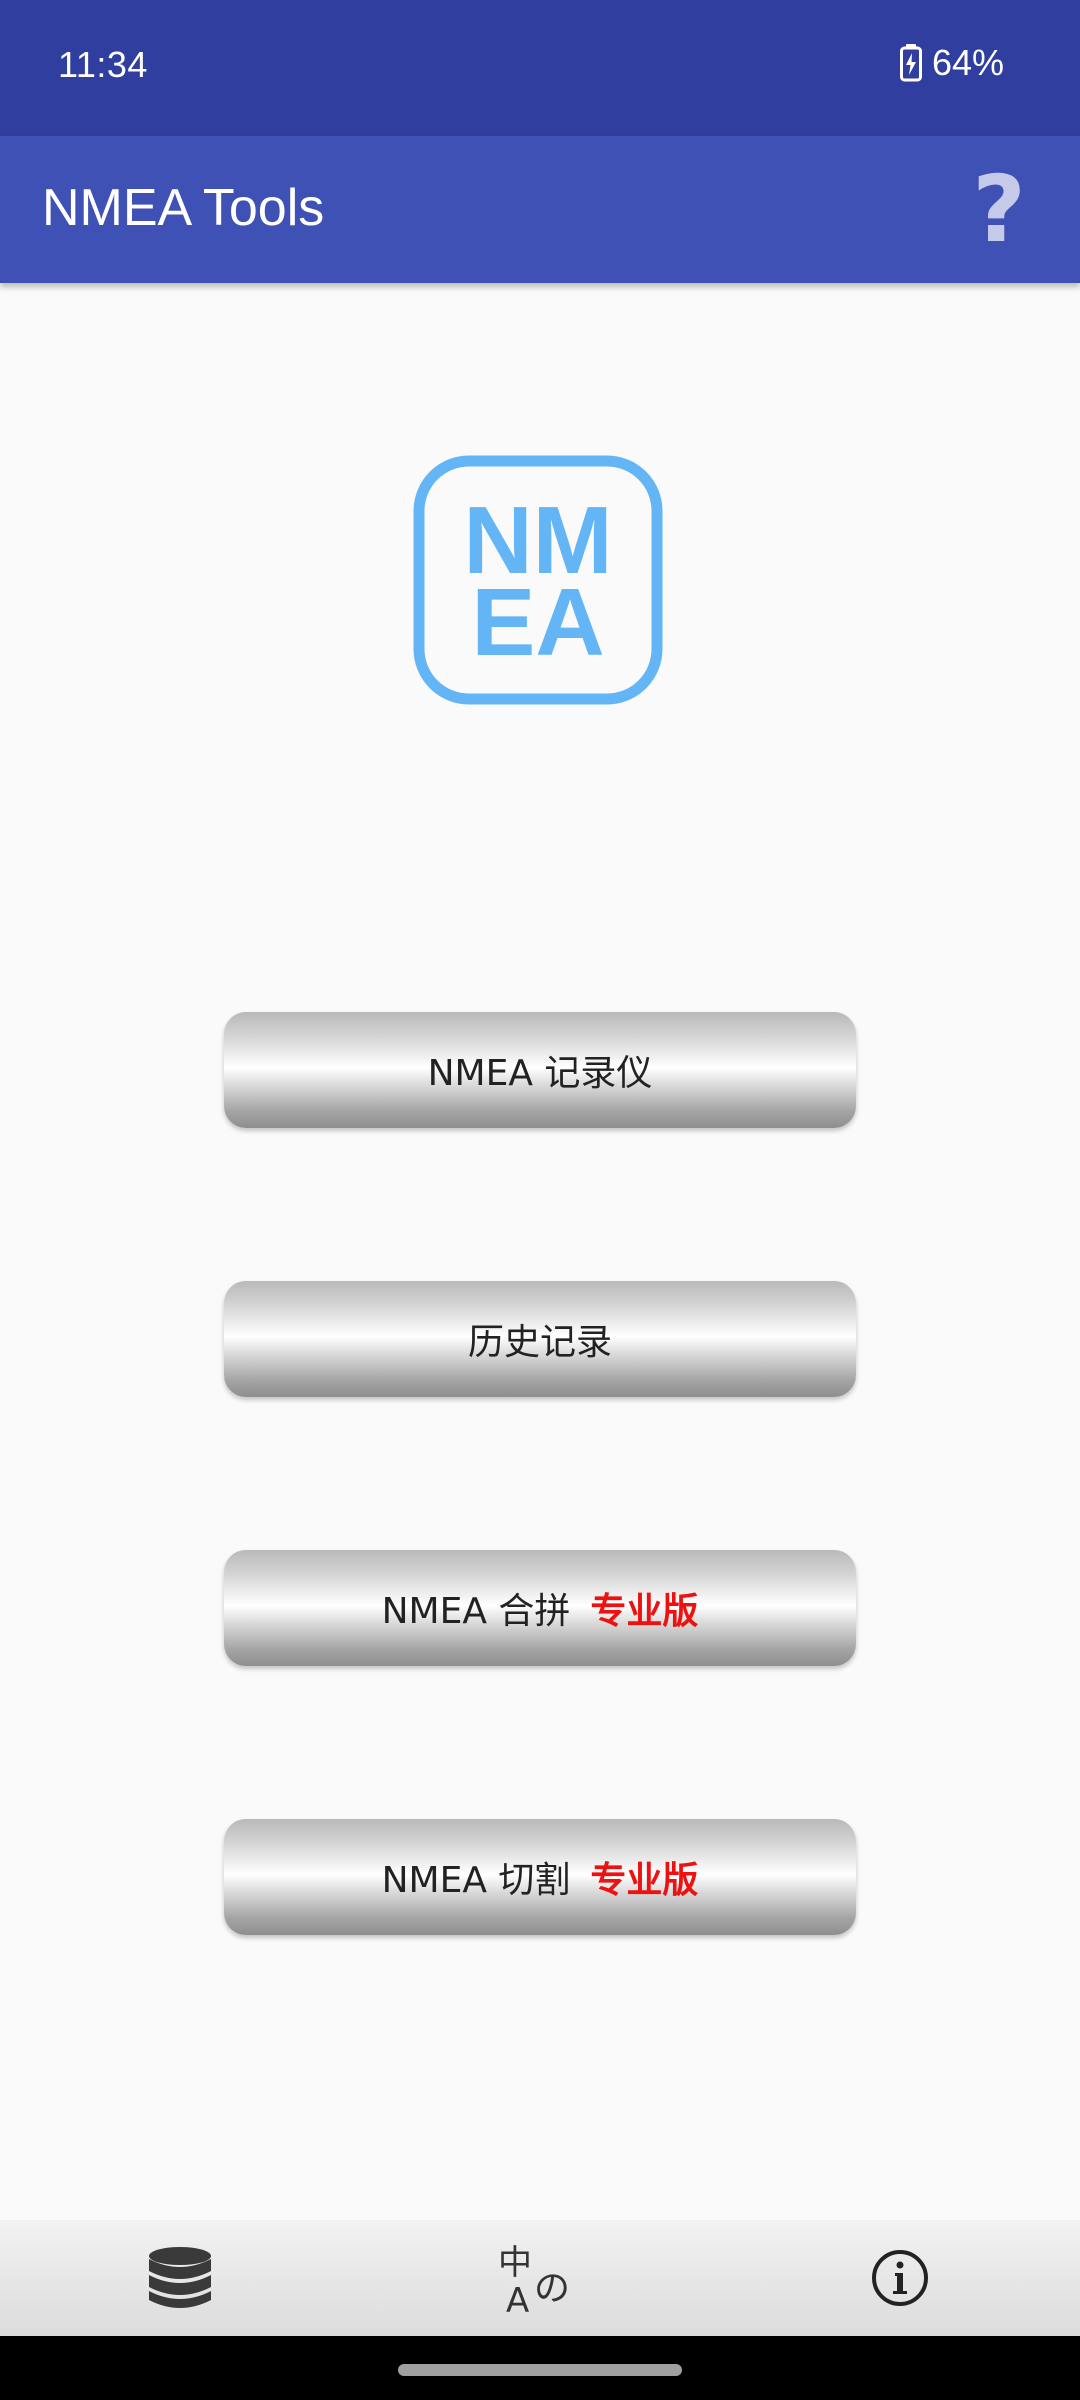 Image resolution: width=1080 pixels, height=2400 pixels. I want to click on nmea-logger-label: NMEA 记录仪, so click(540, 1073).